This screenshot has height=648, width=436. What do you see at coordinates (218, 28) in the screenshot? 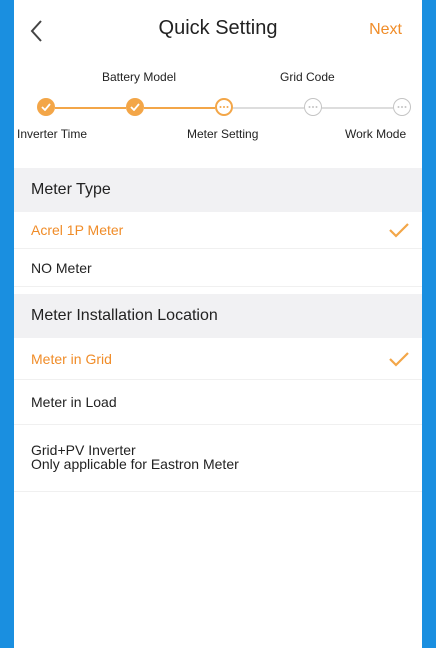
I see `page-title: Quick Setting` at bounding box center [218, 28].